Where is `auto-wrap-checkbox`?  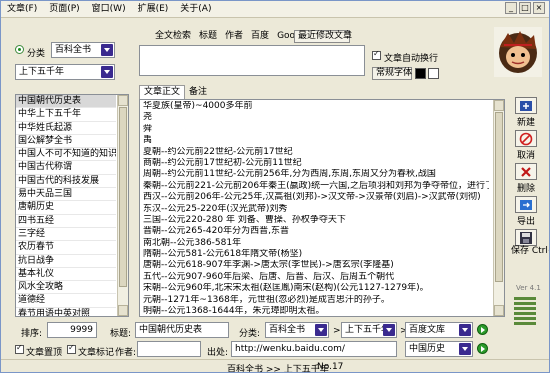
auto-wrap-checkbox is located at coordinates (376, 54).